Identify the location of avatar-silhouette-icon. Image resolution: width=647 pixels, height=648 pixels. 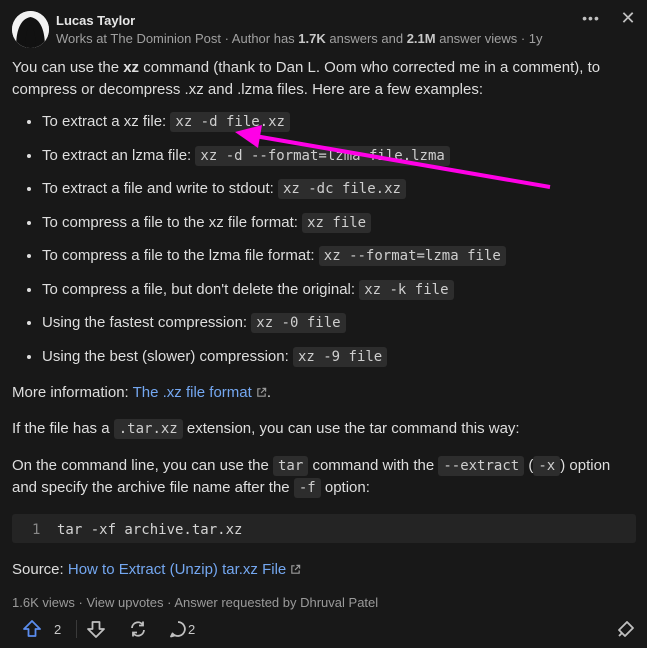
(30, 29).